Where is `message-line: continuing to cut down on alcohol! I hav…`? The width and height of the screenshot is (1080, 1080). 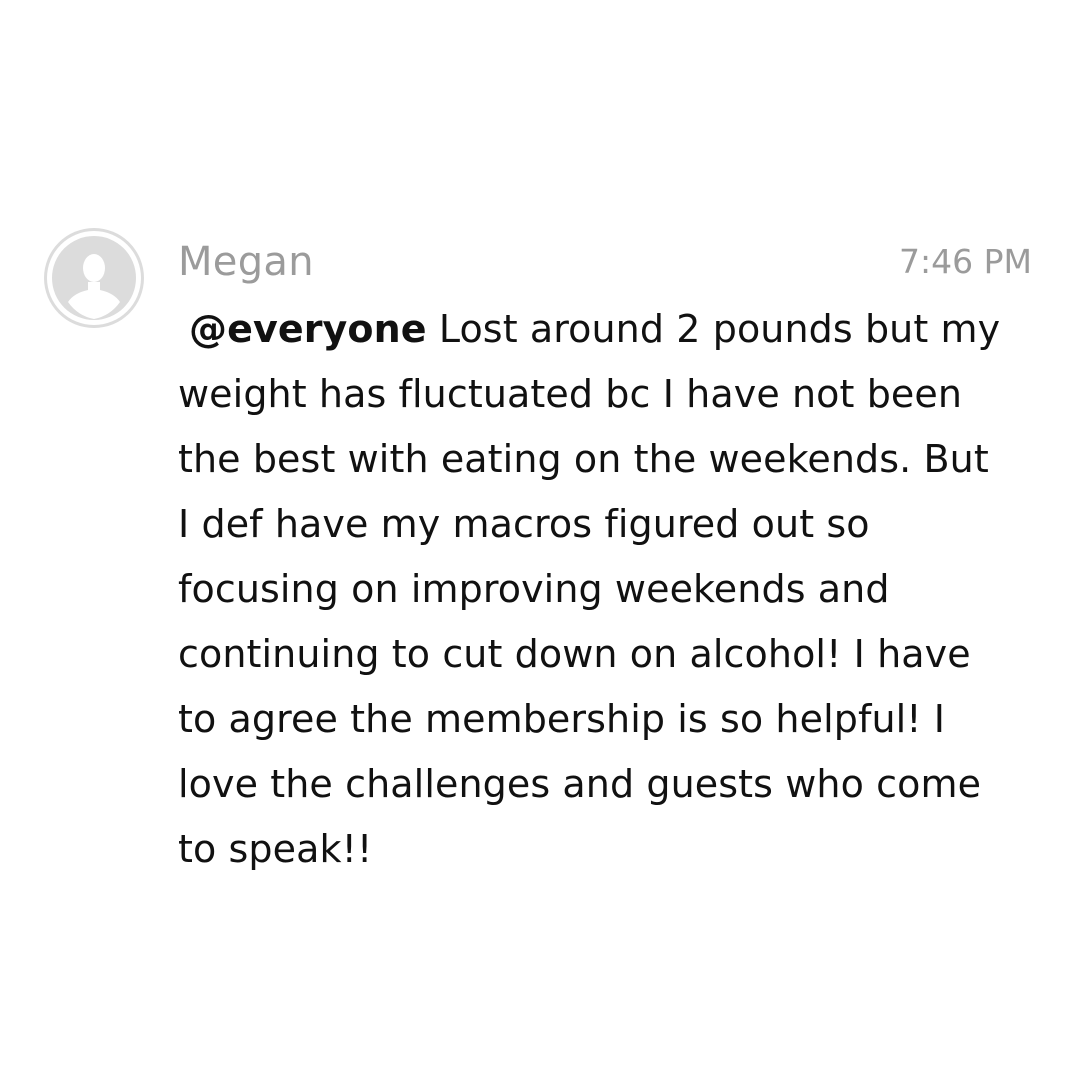
message-line: continuing to cut down on alcohol! I hav… is located at coordinates (574, 654).